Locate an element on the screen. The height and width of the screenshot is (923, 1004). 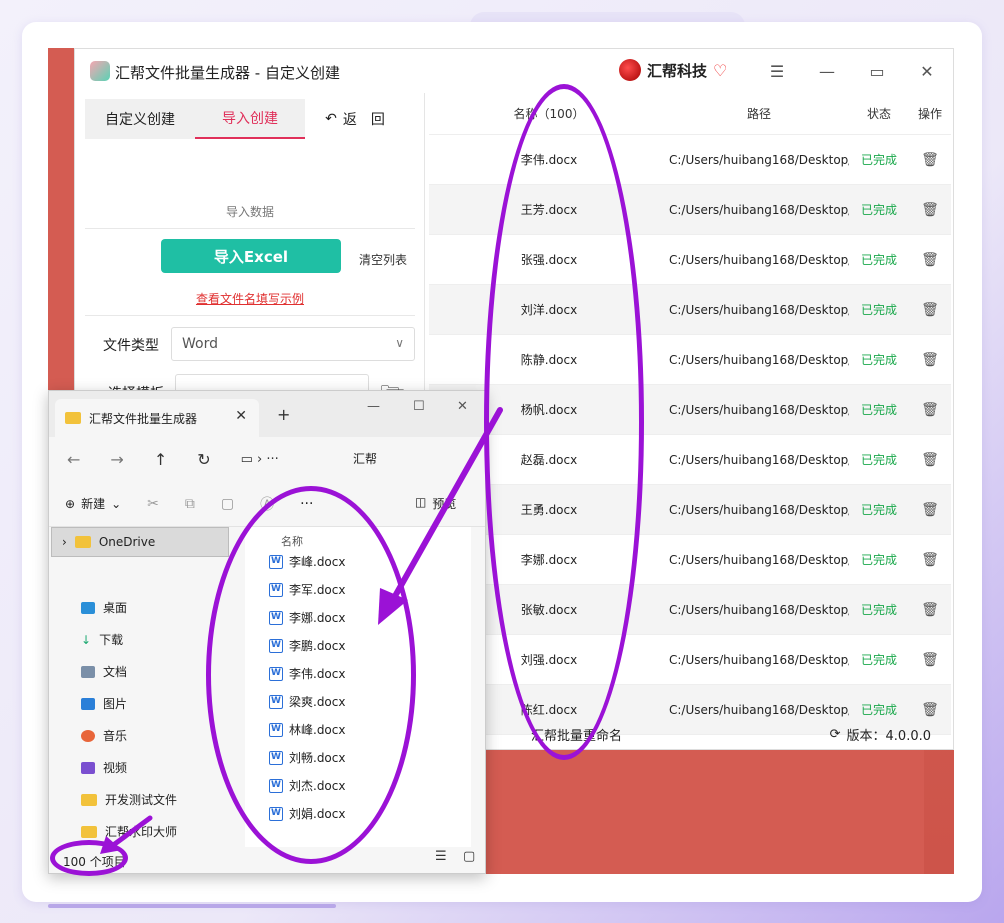
nav-item-music: 音乐 is located at coordinates (104, 735).